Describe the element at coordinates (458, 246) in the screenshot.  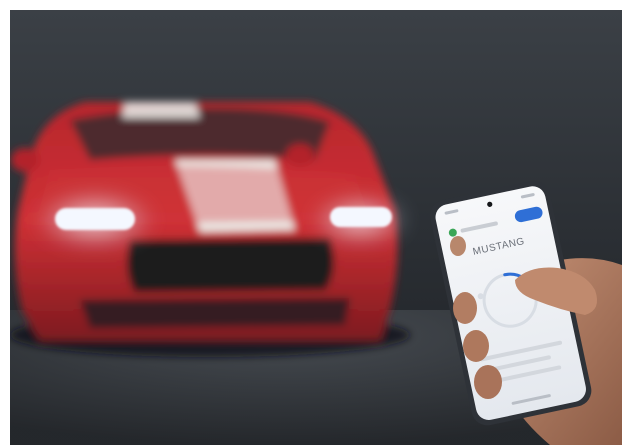
I see `finger-tip` at that location.